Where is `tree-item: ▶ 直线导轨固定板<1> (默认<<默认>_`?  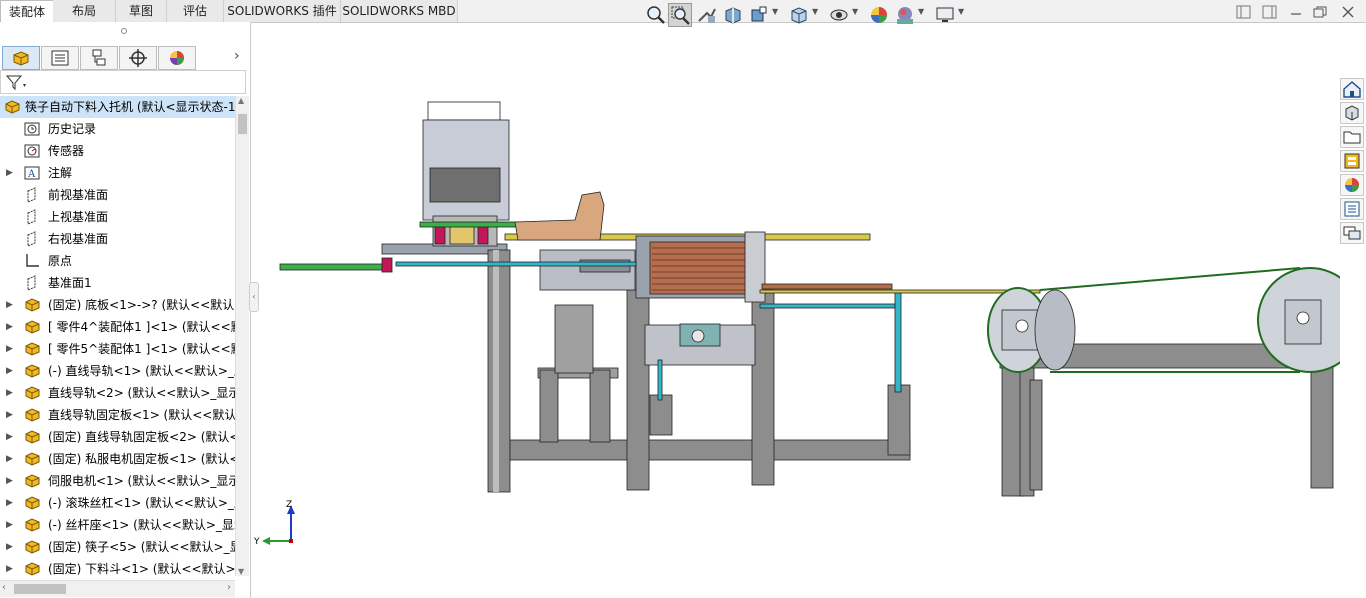
tree-item: ▶ 直线导轨固定板<1> (默认<<默认>_ is located at coordinates (117, 415).